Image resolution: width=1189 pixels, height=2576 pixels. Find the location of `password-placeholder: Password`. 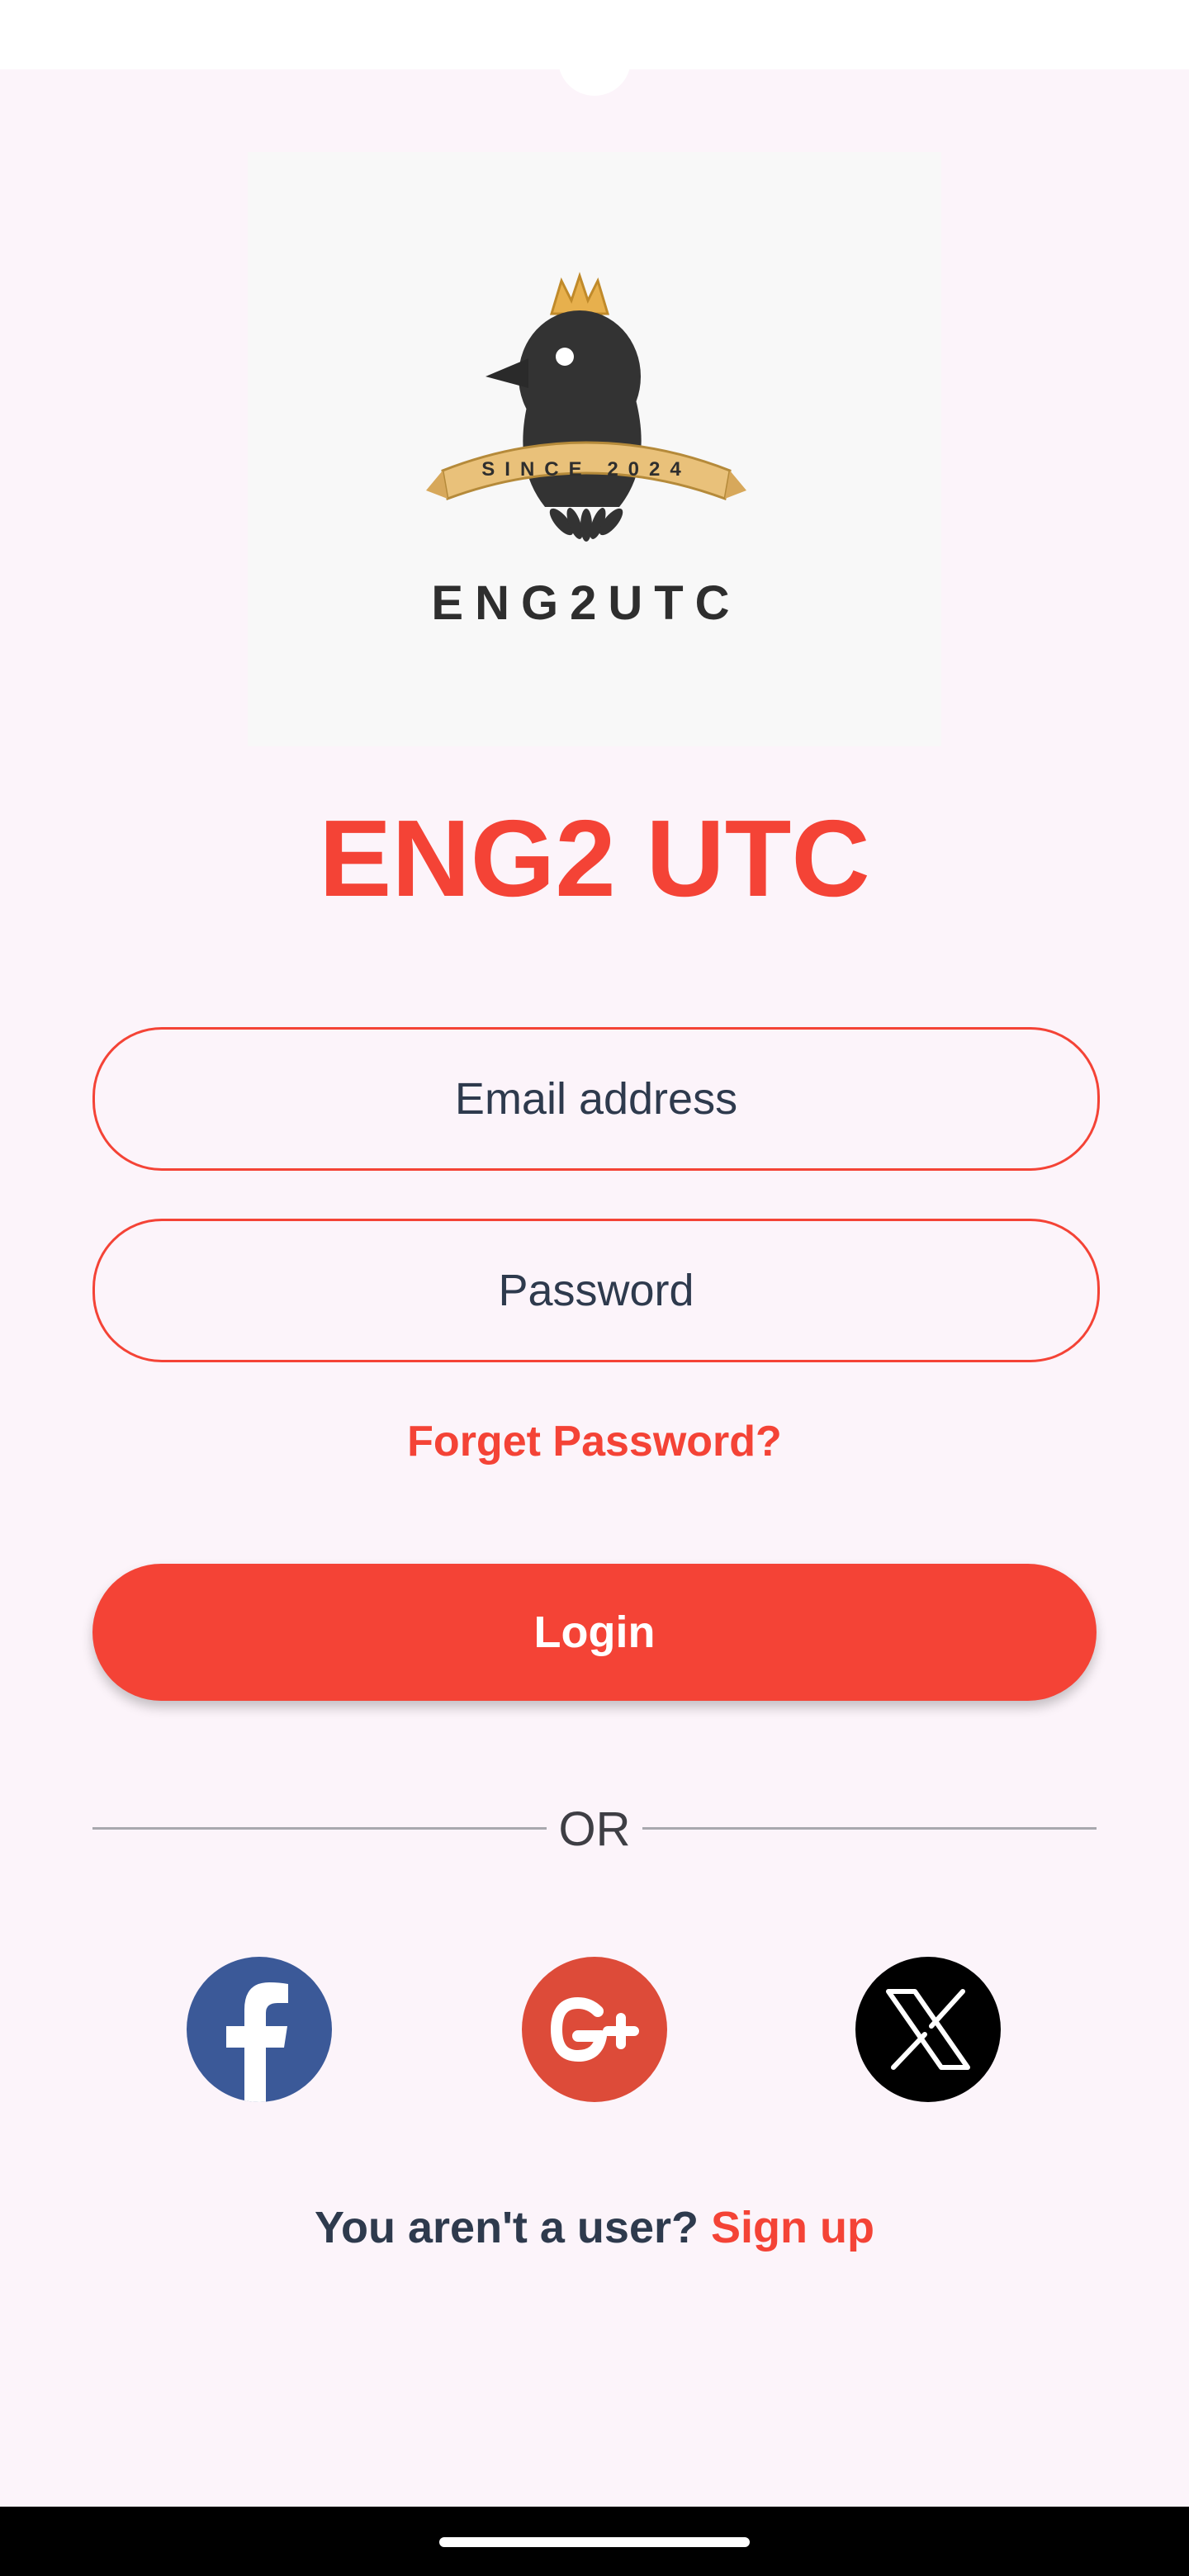

password-placeholder: Password is located at coordinates (596, 1290).